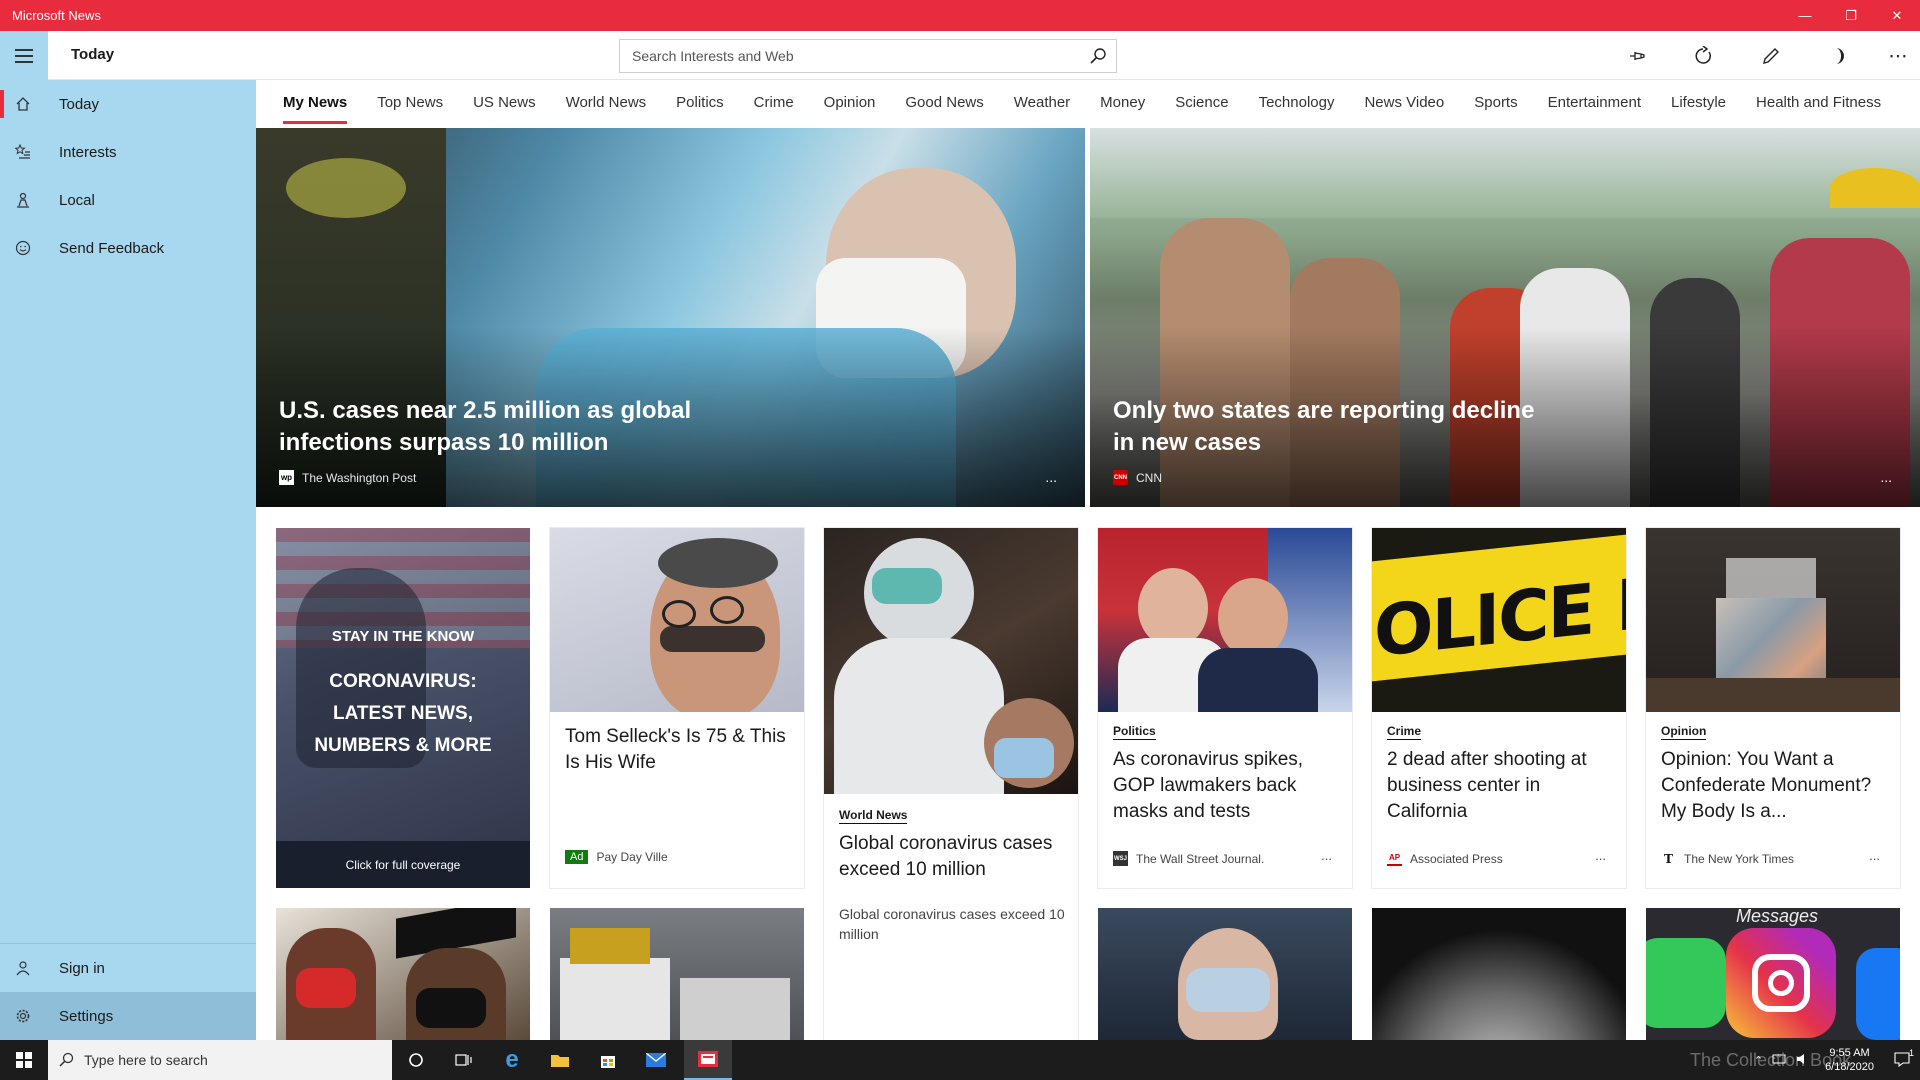 This screenshot has height=1080, width=1920. I want to click on tab-politics: Politics, so click(700, 102).